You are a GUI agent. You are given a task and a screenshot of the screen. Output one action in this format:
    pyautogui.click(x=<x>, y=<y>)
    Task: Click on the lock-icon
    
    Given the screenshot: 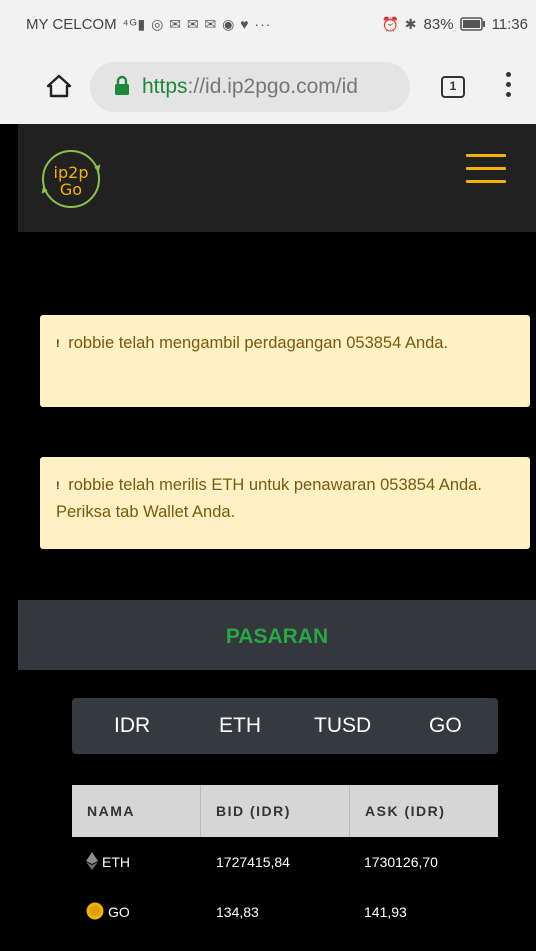 What is the action you would take?
    pyautogui.click(x=122, y=85)
    